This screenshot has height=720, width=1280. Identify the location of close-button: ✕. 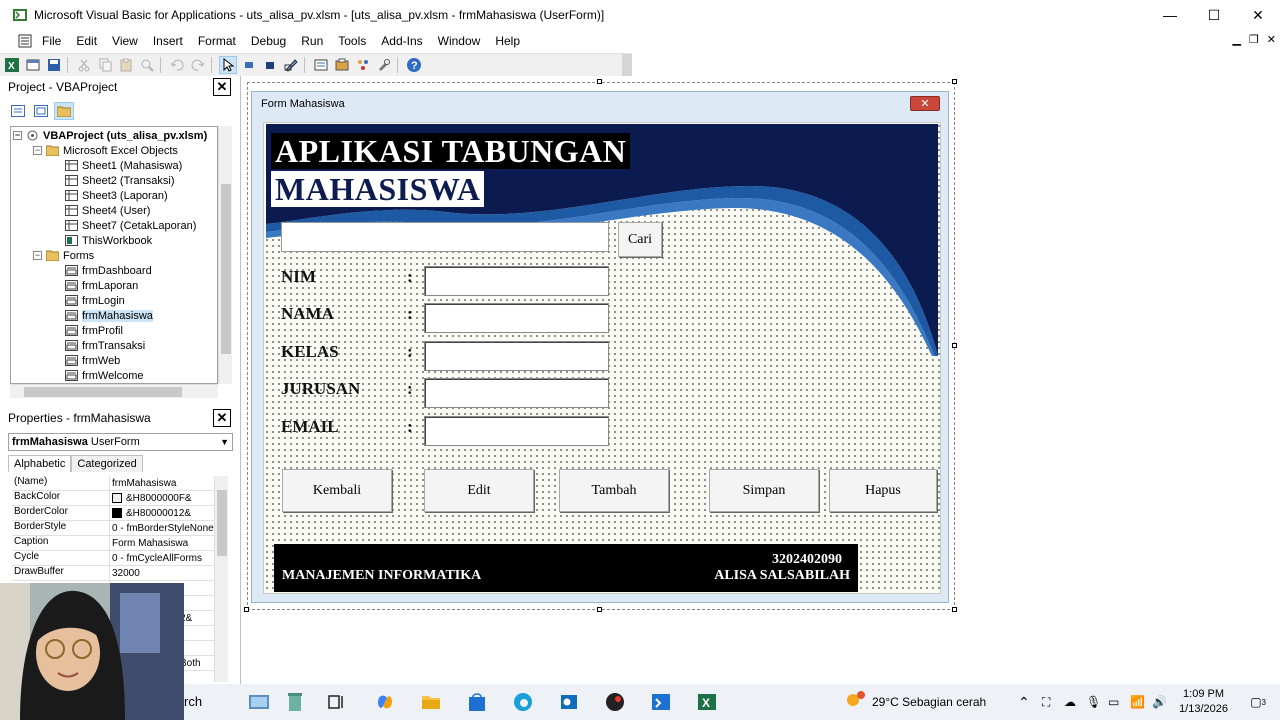
(1258, 15).